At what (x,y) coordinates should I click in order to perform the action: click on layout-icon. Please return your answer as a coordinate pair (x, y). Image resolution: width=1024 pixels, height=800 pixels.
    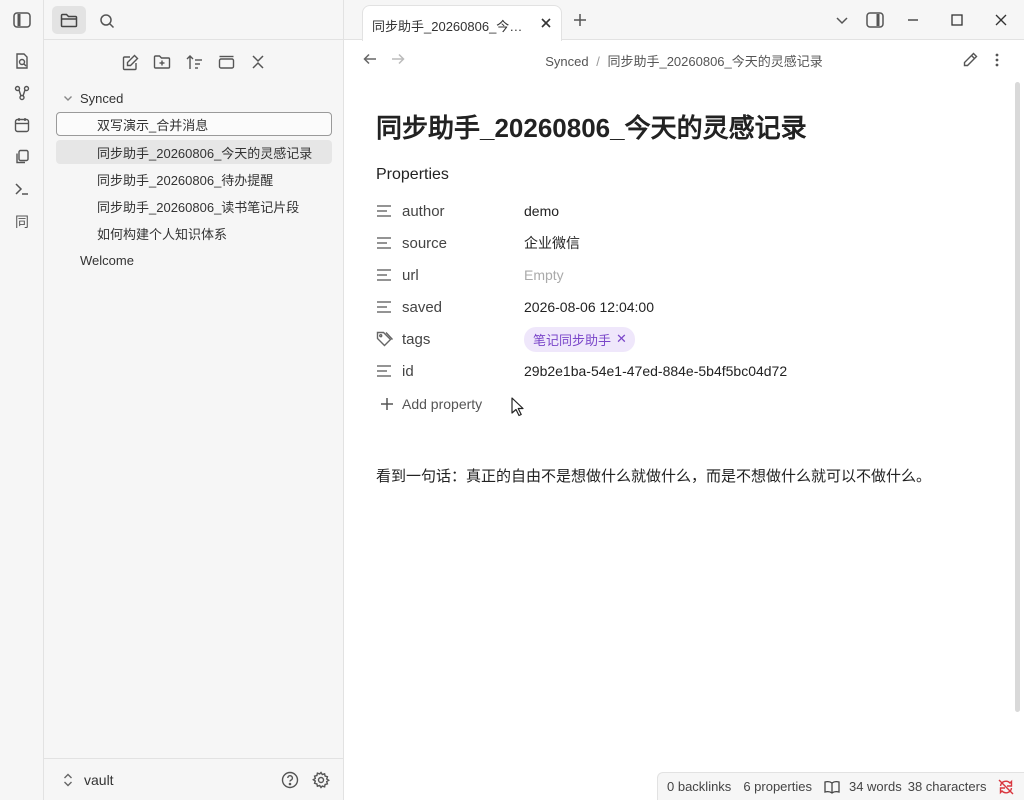
    Looking at the image, I should click on (226, 62).